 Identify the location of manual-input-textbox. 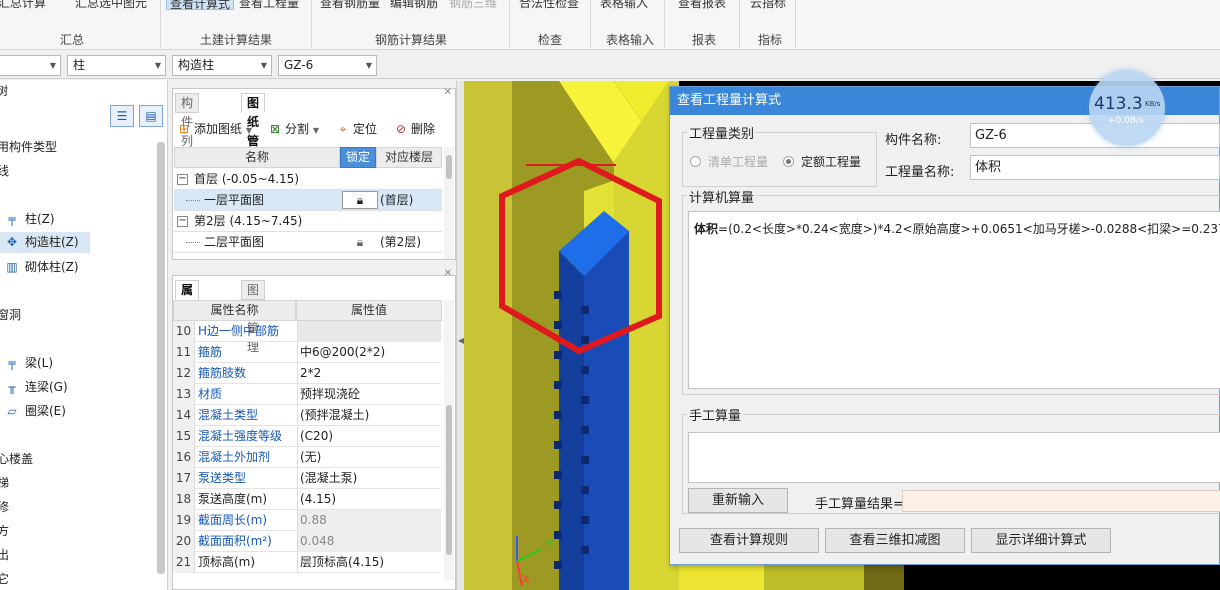
(954, 457).